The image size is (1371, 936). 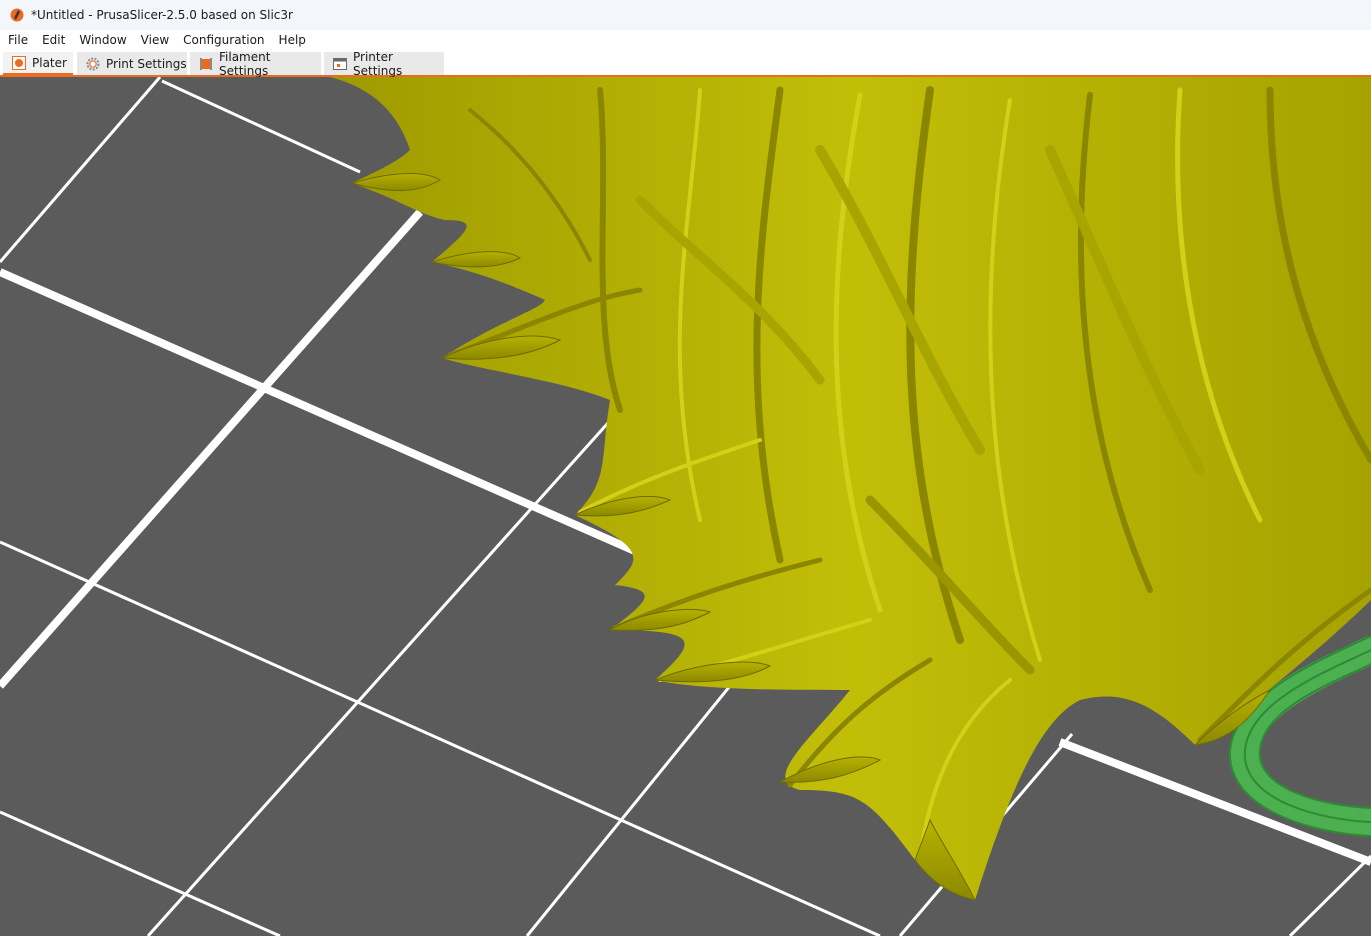 I want to click on menu-configuration: Configuration, so click(x=223, y=40).